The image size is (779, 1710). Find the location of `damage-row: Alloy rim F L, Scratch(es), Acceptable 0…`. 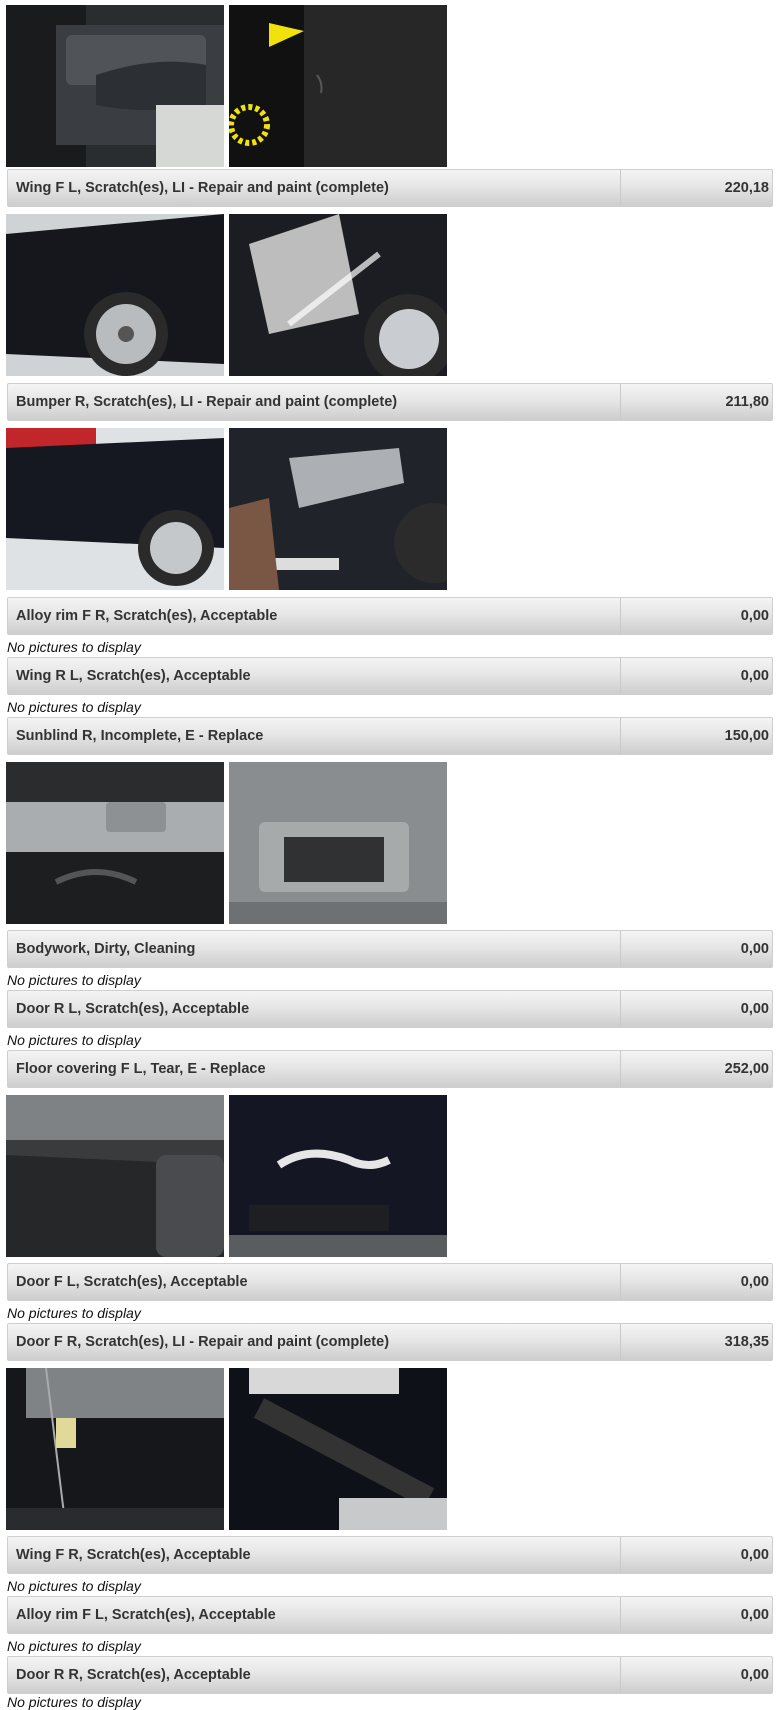

damage-row: Alloy rim F L, Scratch(es), Acceptable 0… is located at coordinates (390, 1615).